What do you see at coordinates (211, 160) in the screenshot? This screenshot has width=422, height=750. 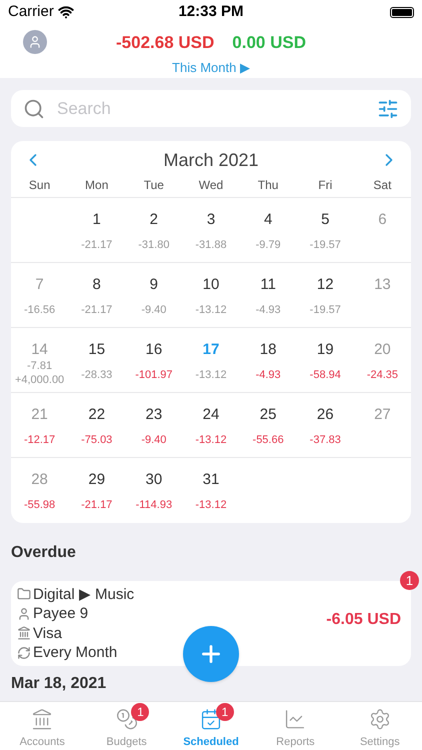 I see `month-title: March 2021` at bounding box center [211, 160].